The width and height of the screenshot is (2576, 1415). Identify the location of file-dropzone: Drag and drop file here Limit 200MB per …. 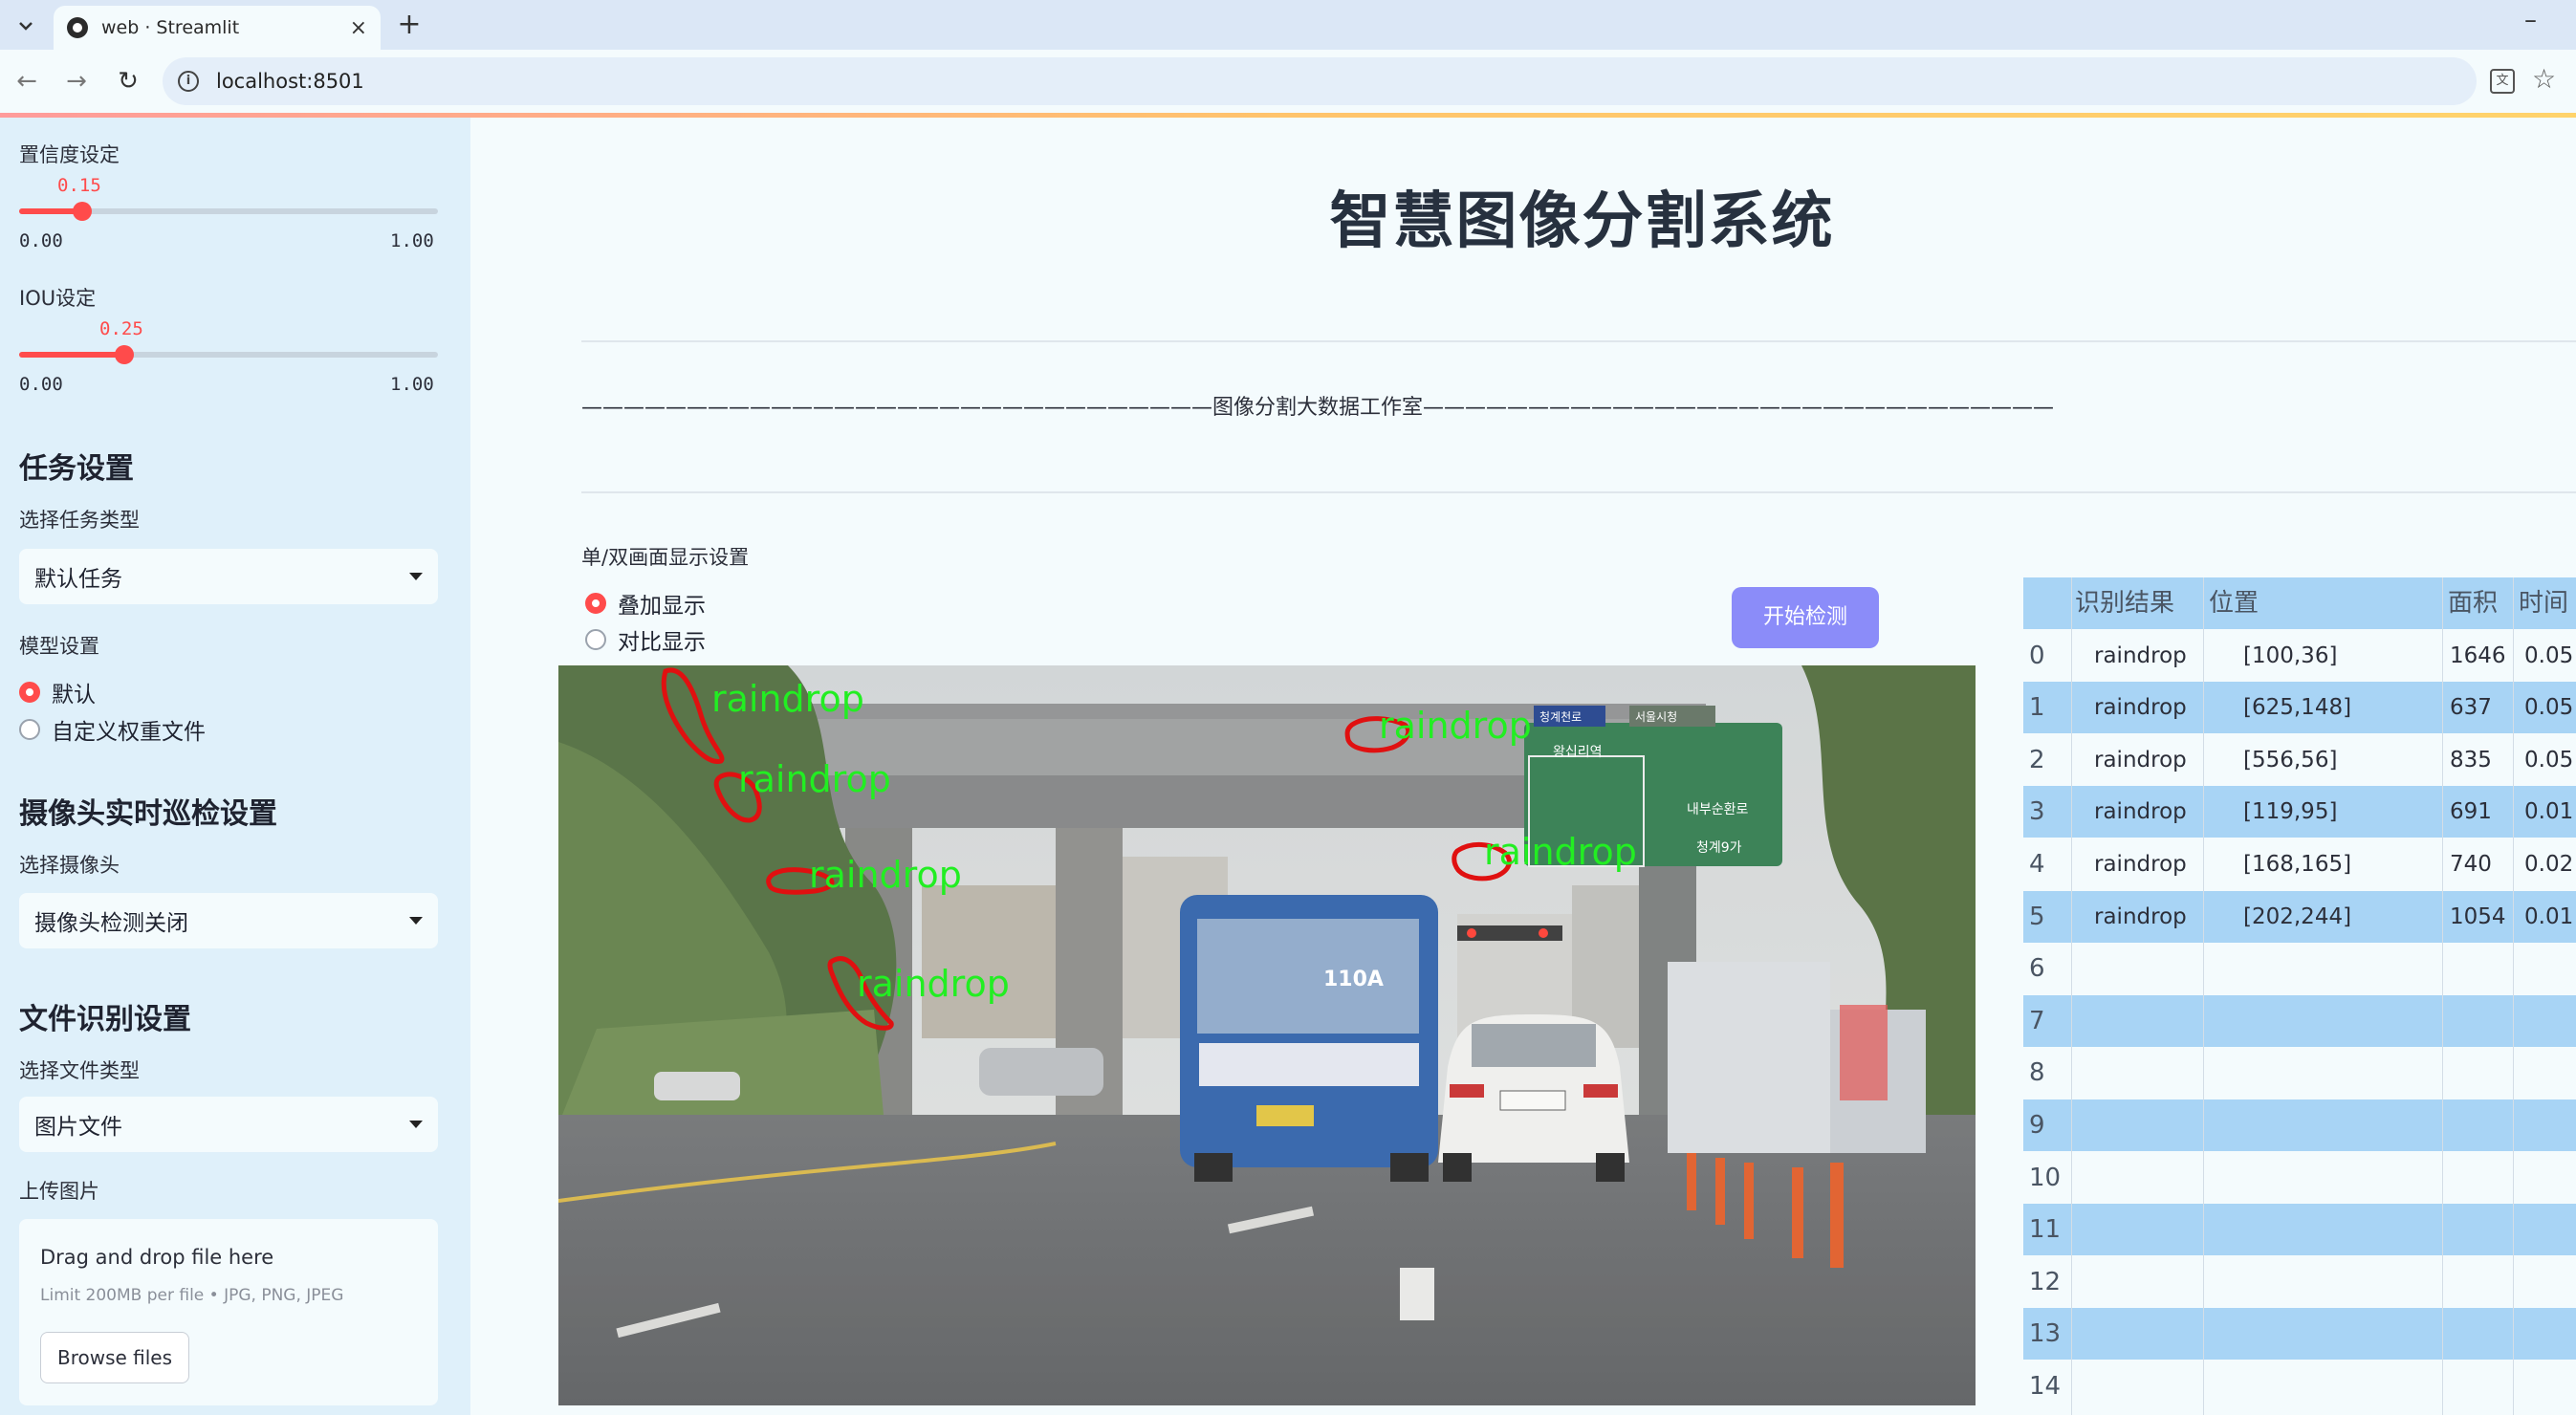
(228, 1312).